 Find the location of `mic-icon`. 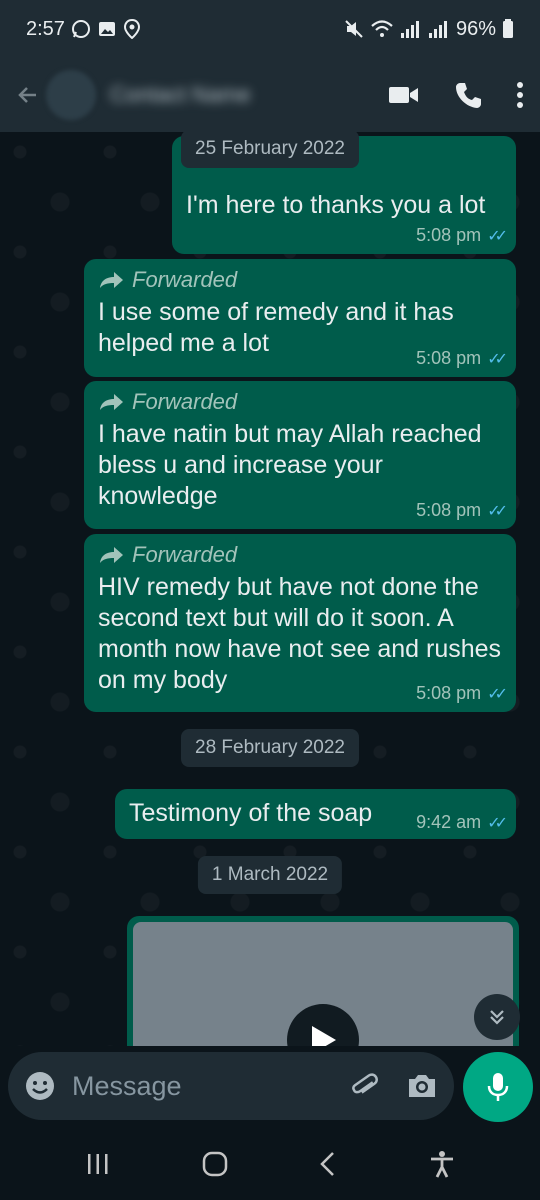

mic-icon is located at coordinates (498, 1087).